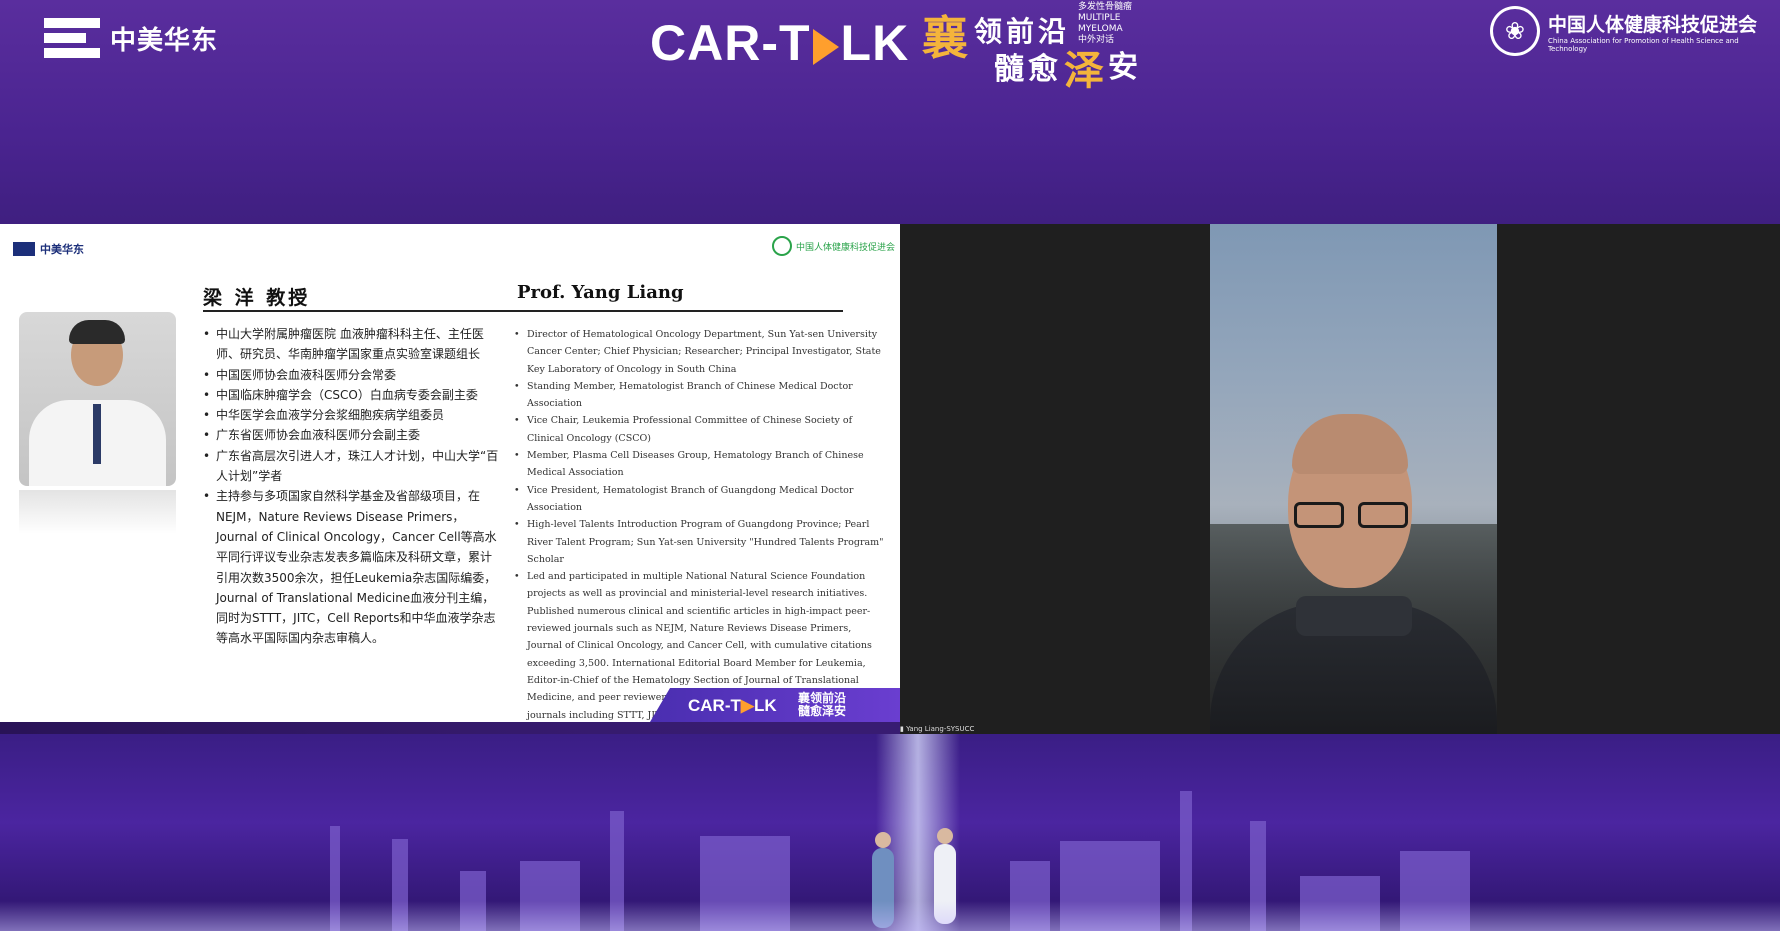  Describe the element at coordinates (846, 247) in the screenshot. I see `slide-cap-text: 中国人体健康科技促进会` at that location.